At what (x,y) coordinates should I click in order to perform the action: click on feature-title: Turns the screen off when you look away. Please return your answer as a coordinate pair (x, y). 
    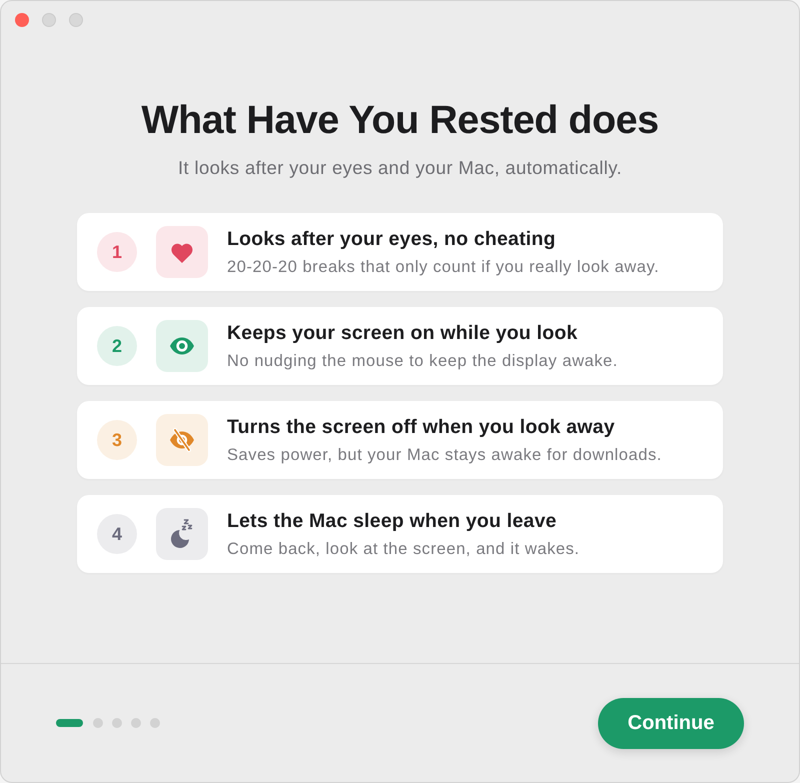
    Looking at the image, I should click on (421, 427).